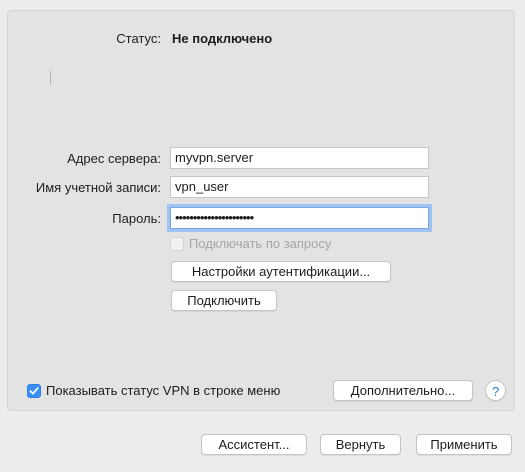 This screenshot has width=525, height=472. Describe the element at coordinates (50, 78) in the screenshot. I see `divider` at that location.